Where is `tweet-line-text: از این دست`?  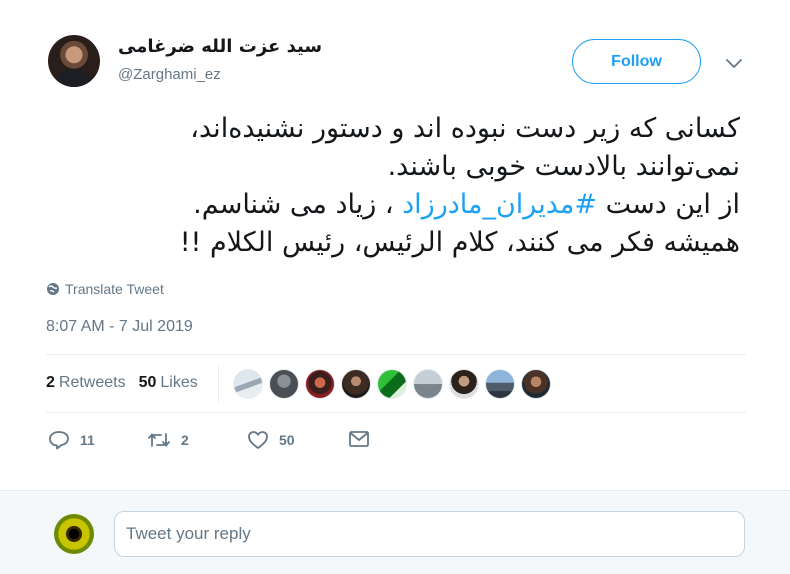
tweet-line-text: از این دست is located at coordinates (668, 204).